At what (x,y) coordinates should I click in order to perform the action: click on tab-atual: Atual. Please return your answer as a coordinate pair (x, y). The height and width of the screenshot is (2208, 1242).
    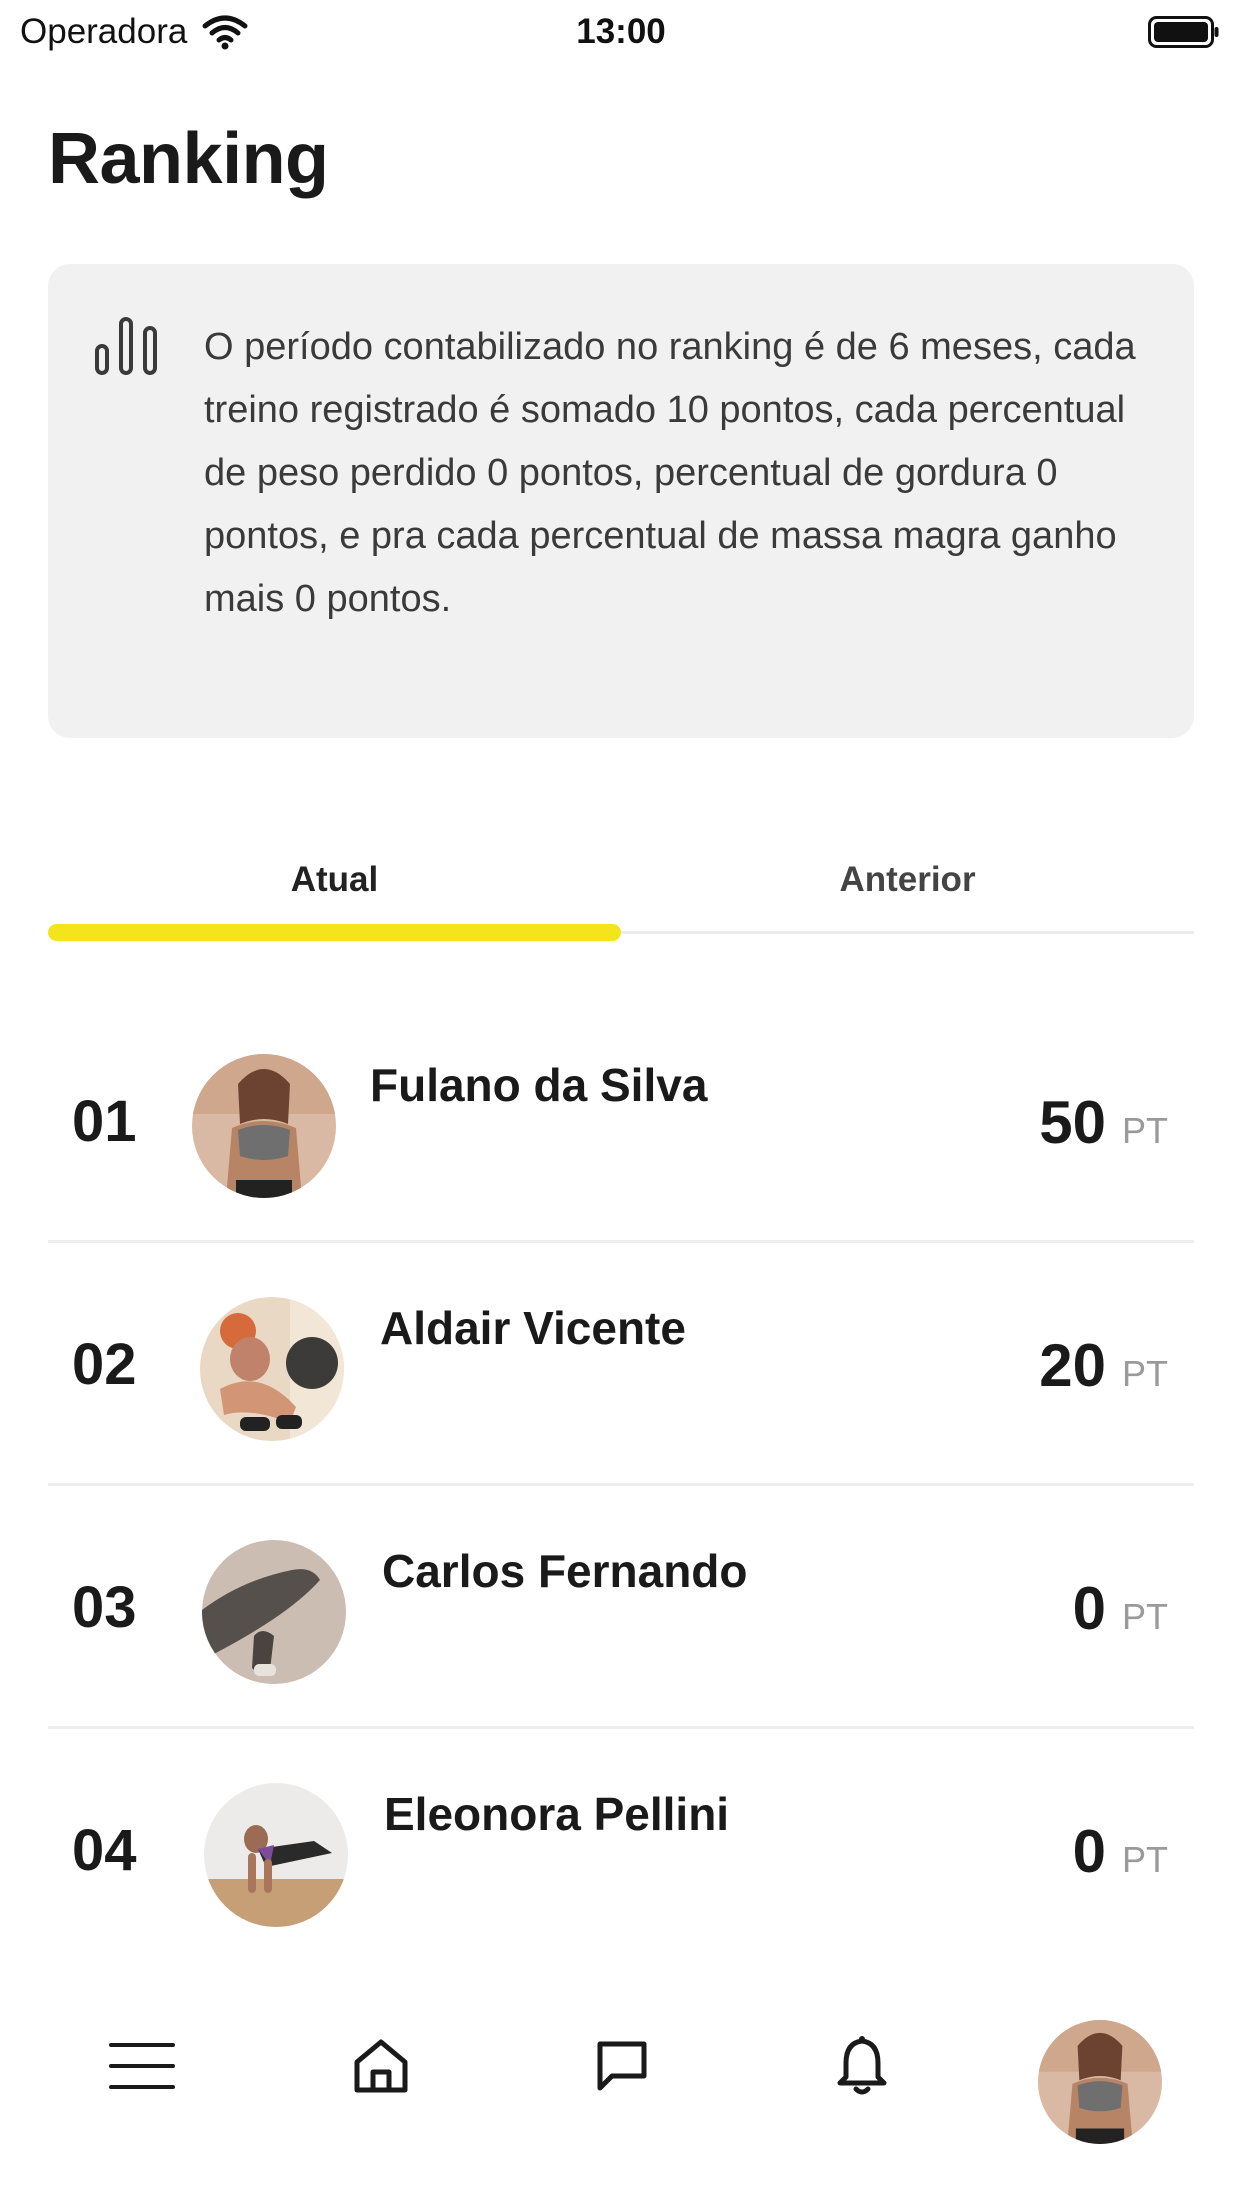
    Looking at the image, I should click on (334, 880).